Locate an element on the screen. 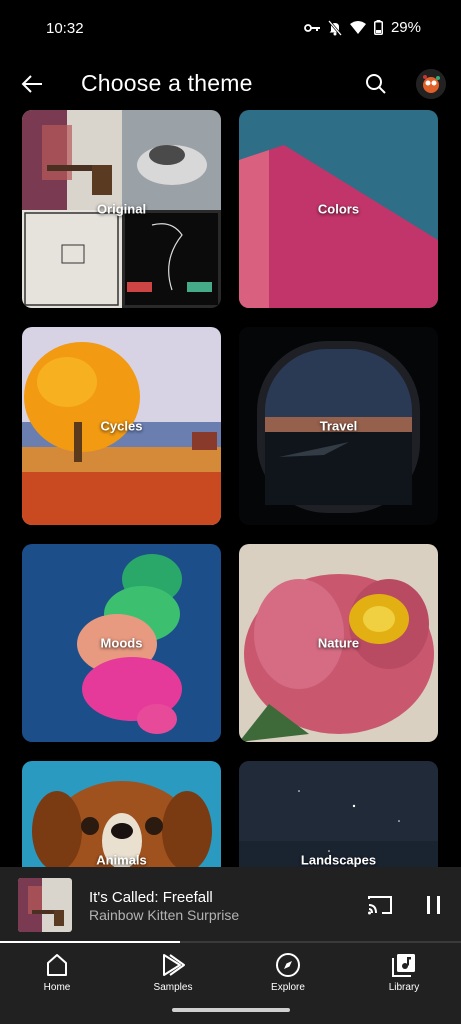  theme-label: Landscapes is located at coordinates (338, 860).